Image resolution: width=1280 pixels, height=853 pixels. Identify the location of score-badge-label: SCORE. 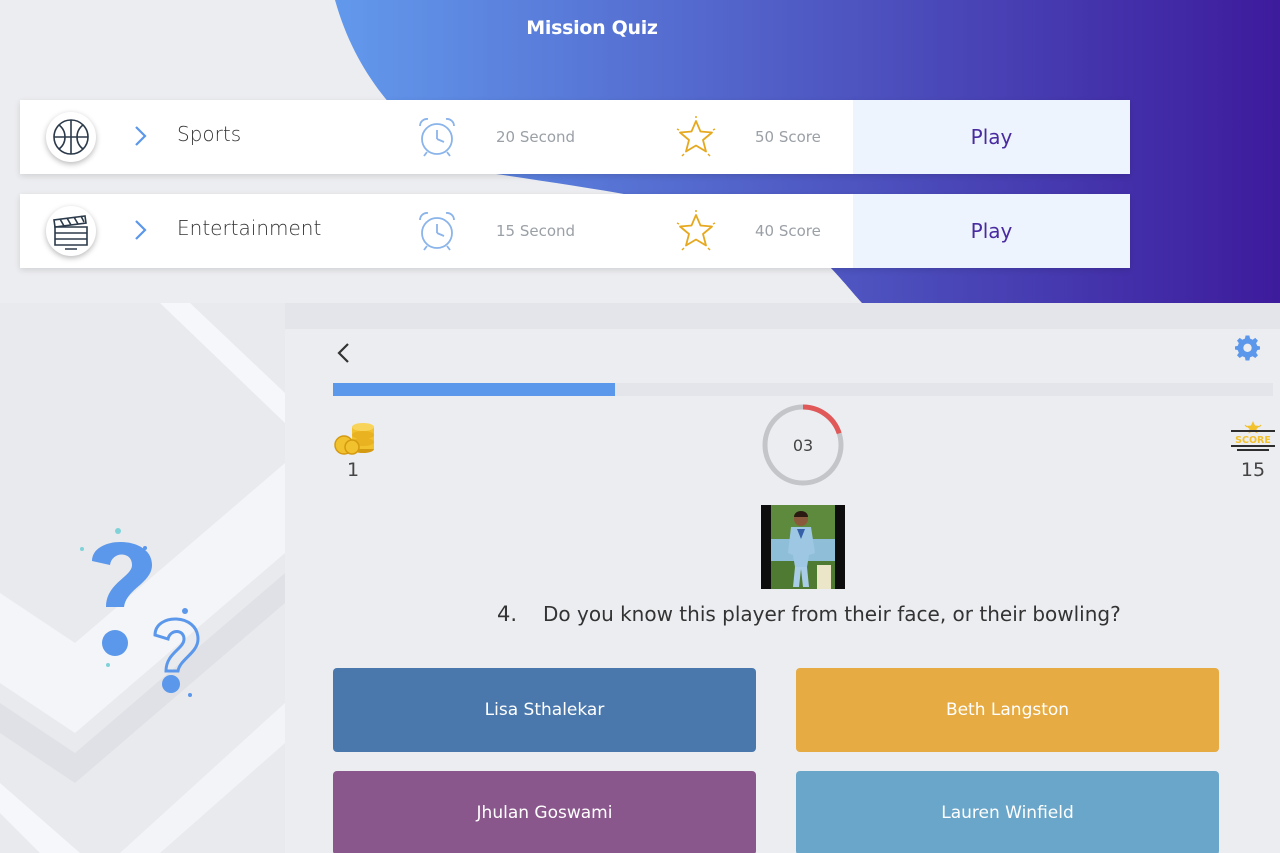
(1253, 440).